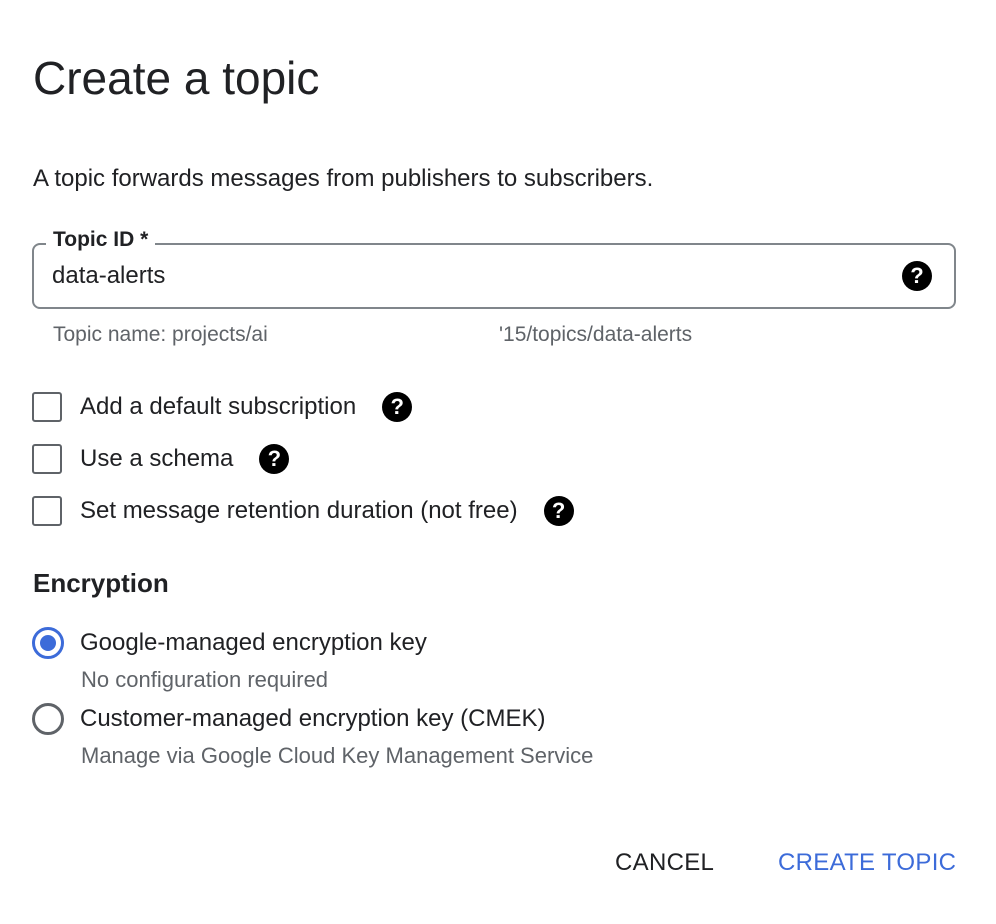  Describe the element at coordinates (313, 719) in the screenshot. I see `cmek-label: Customer-managed encryption key (CMEK)` at that location.